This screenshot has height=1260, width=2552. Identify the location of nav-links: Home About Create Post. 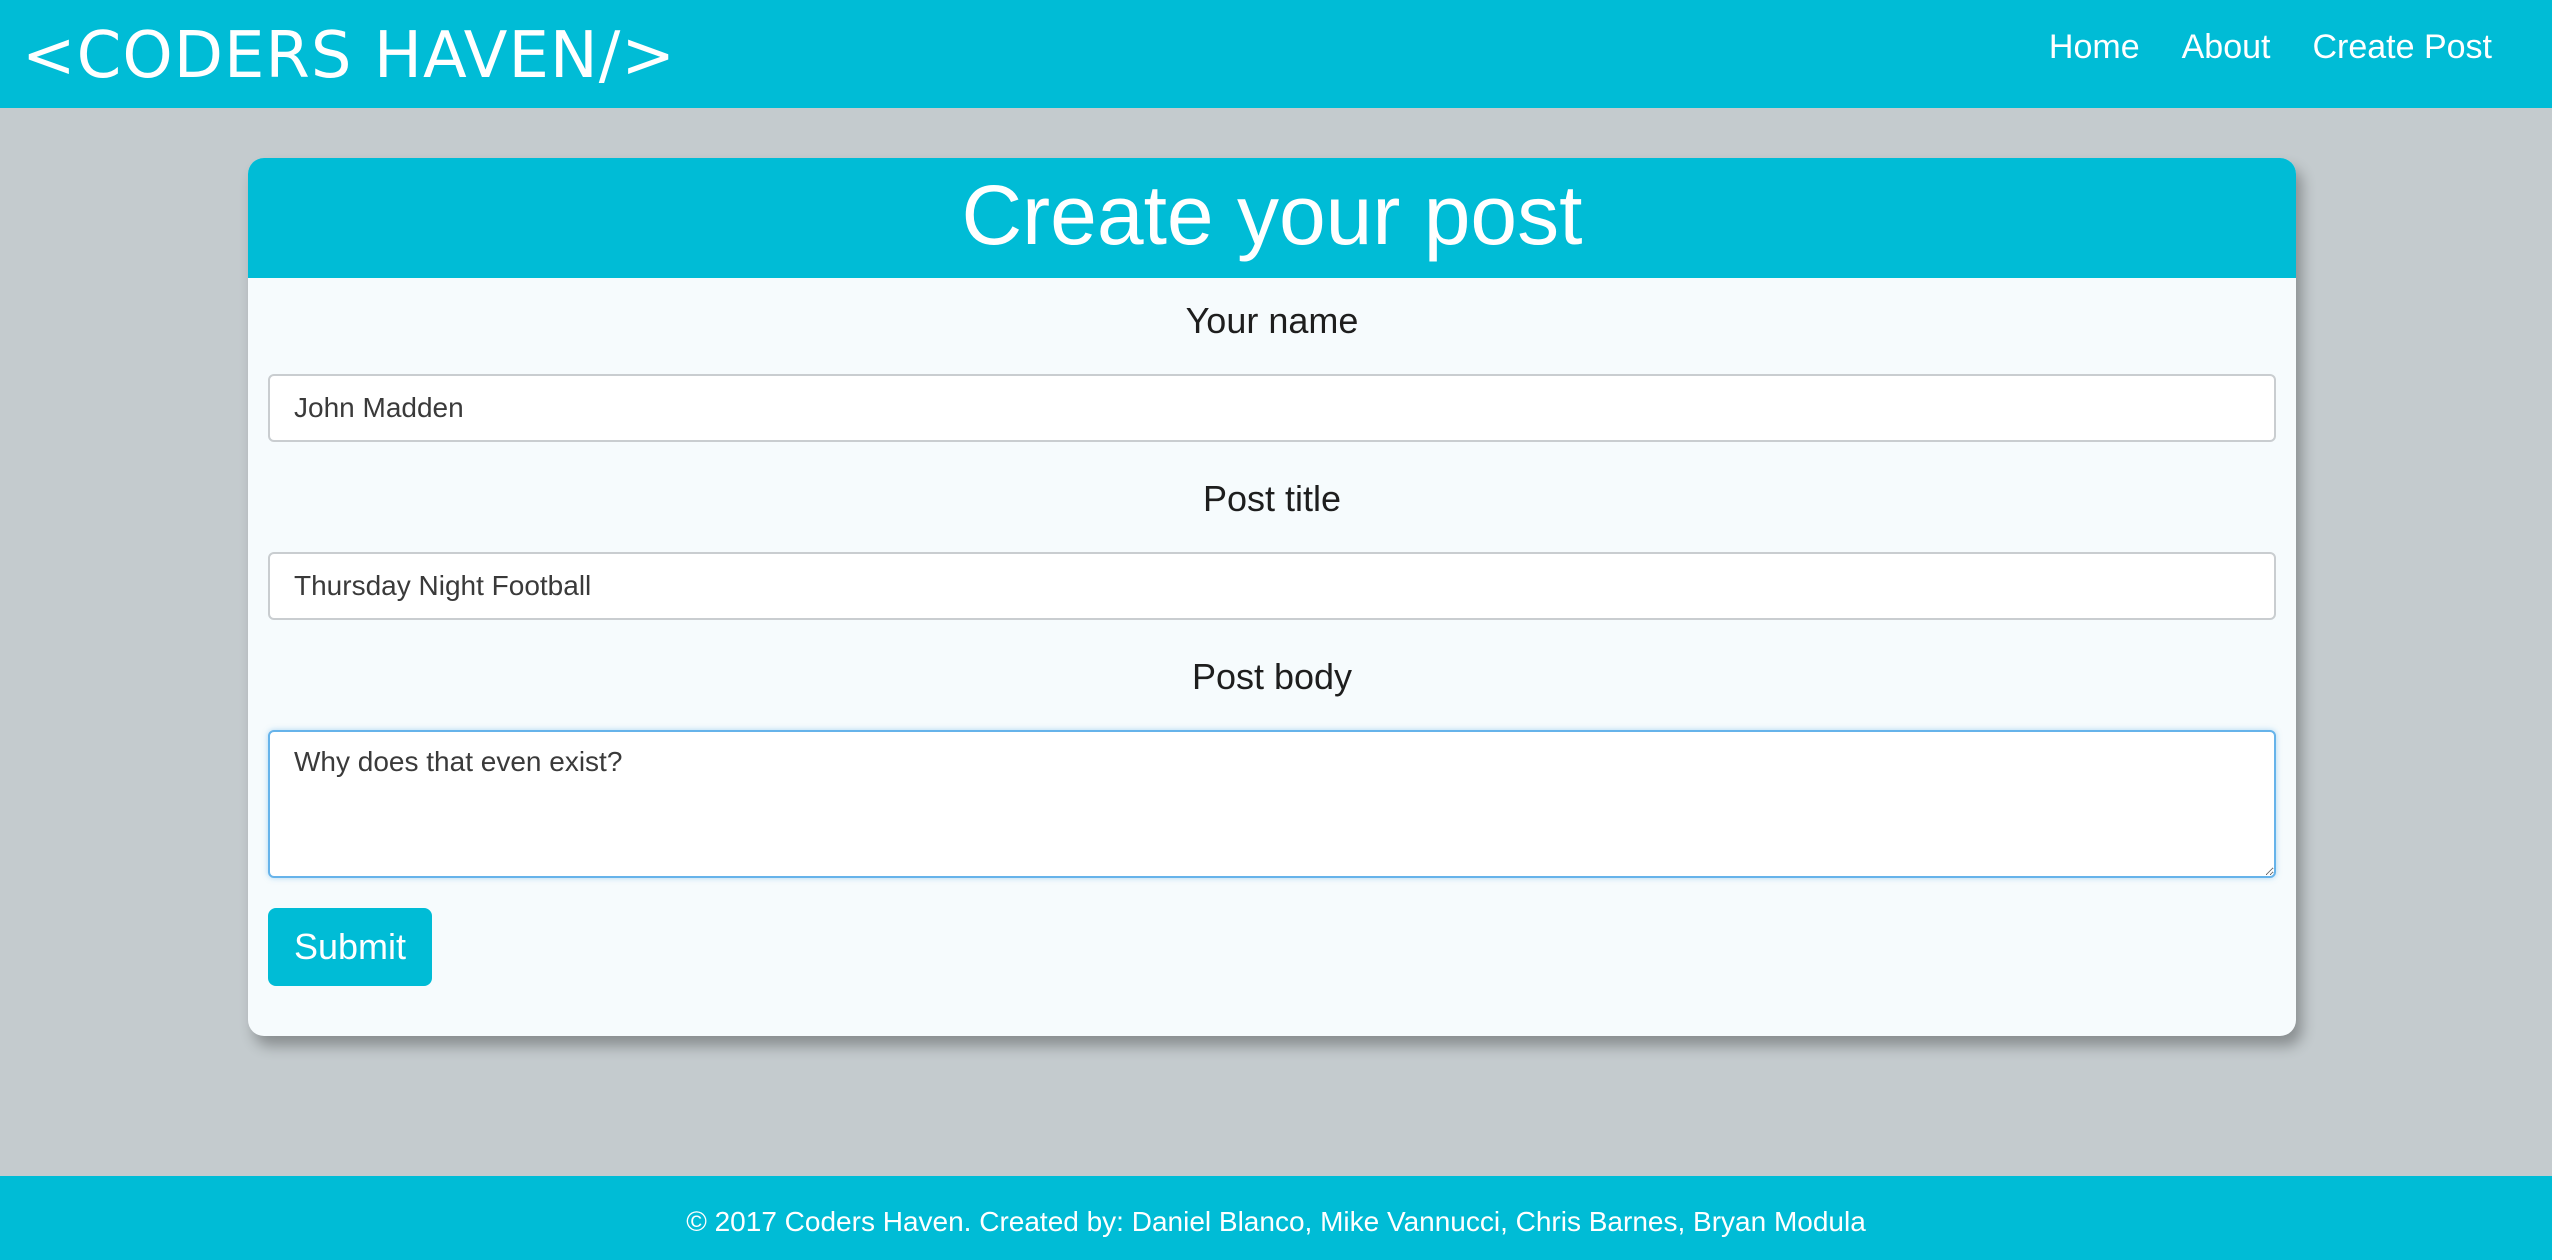
(2270, 47).